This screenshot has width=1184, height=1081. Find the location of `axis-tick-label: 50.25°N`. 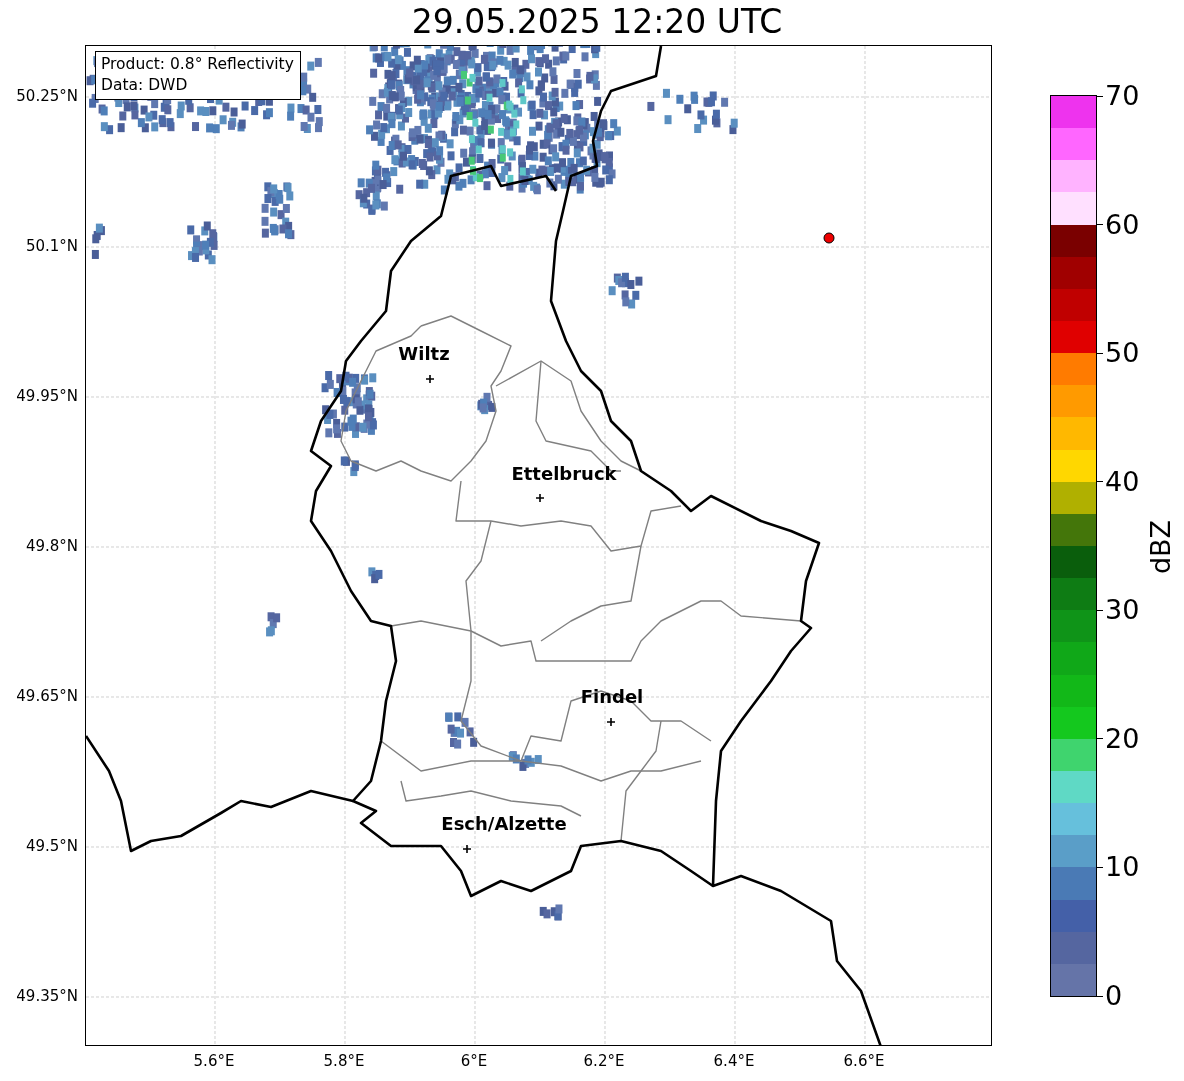

axis-tick-label: 50.25°N is located at coordinates (47, 96).